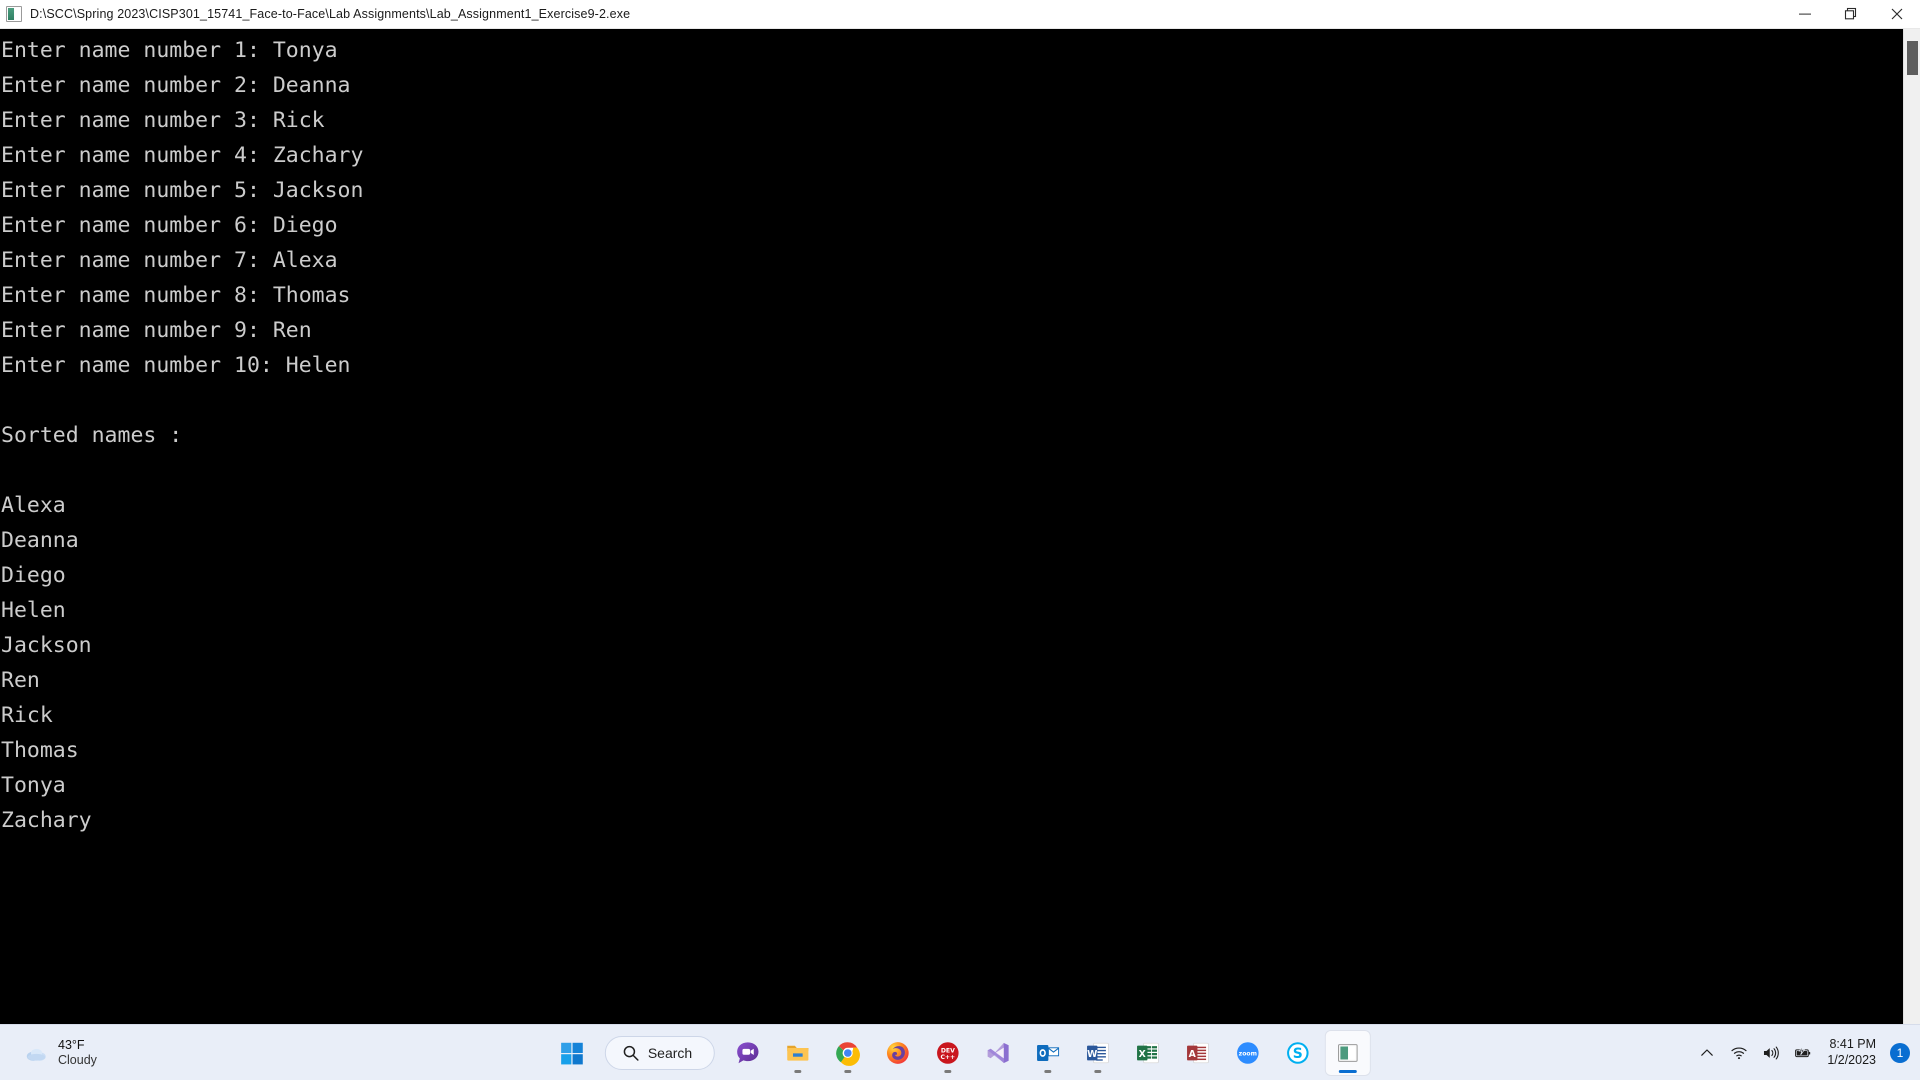 This screenshot has width=1920, height=1080. I want to click on taskbar-app-access: A, so click(1198, 1053).